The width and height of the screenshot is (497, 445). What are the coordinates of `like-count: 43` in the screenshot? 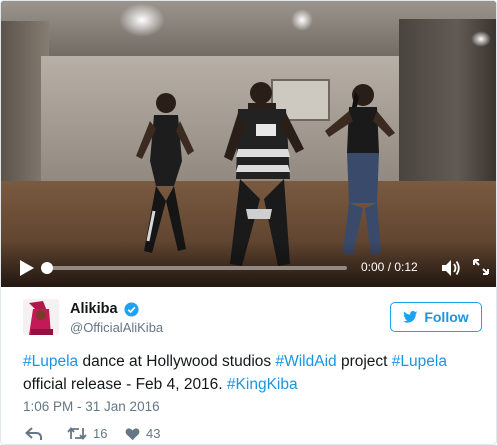 It's located at (153, 433).